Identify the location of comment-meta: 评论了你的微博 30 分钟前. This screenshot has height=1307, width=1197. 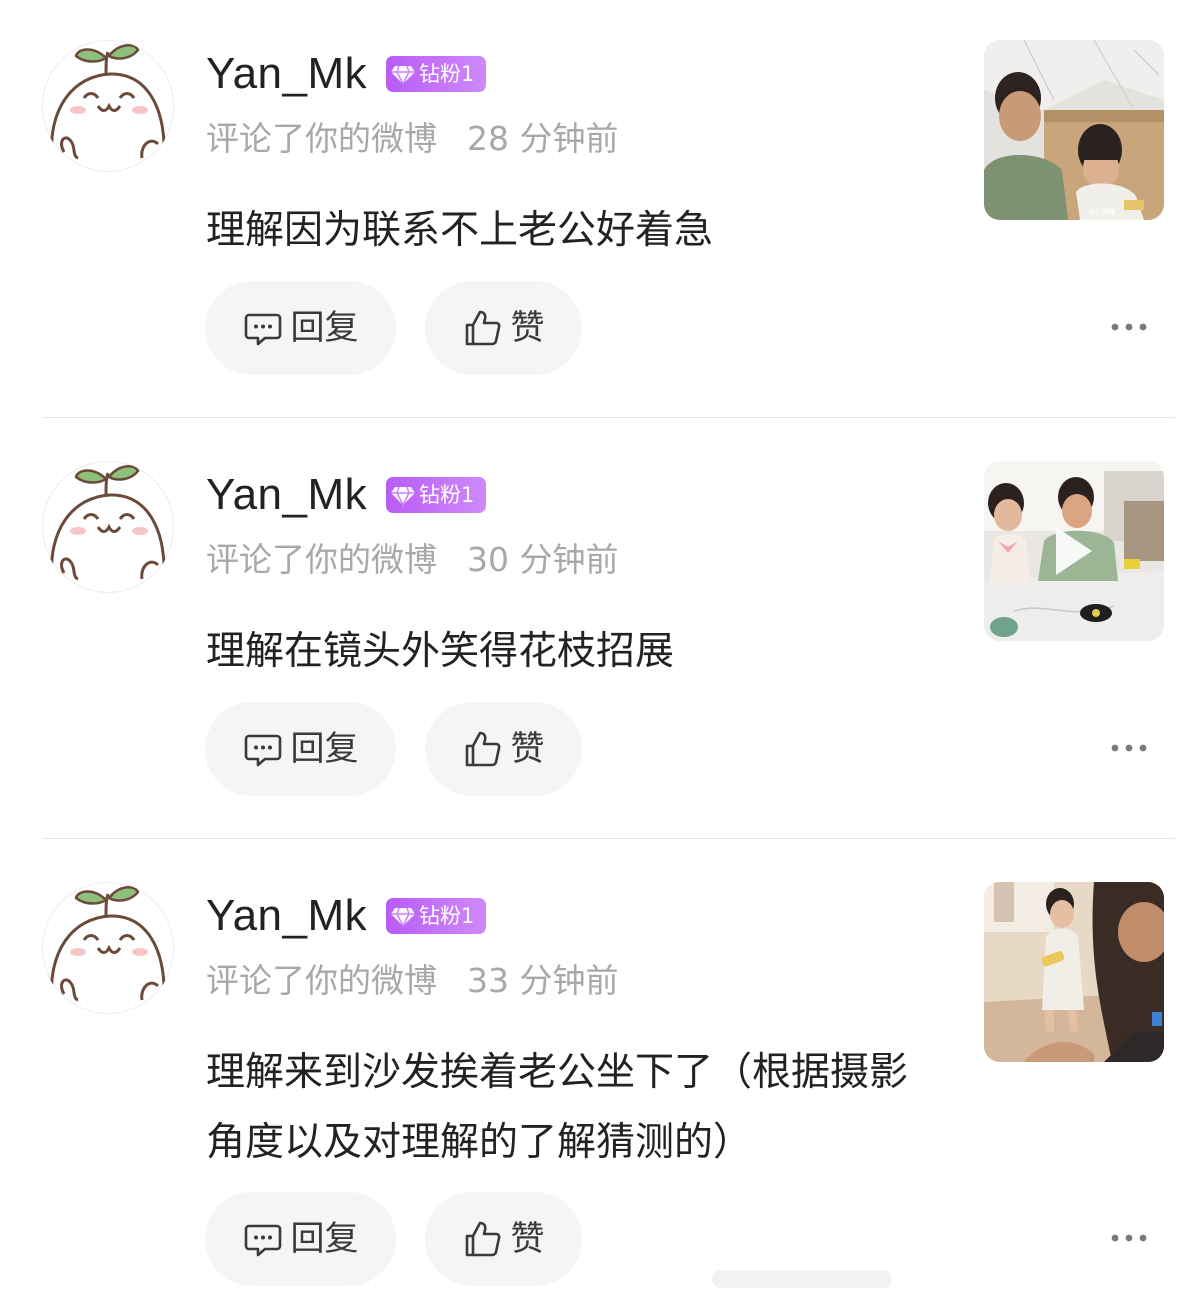
(412, 560).